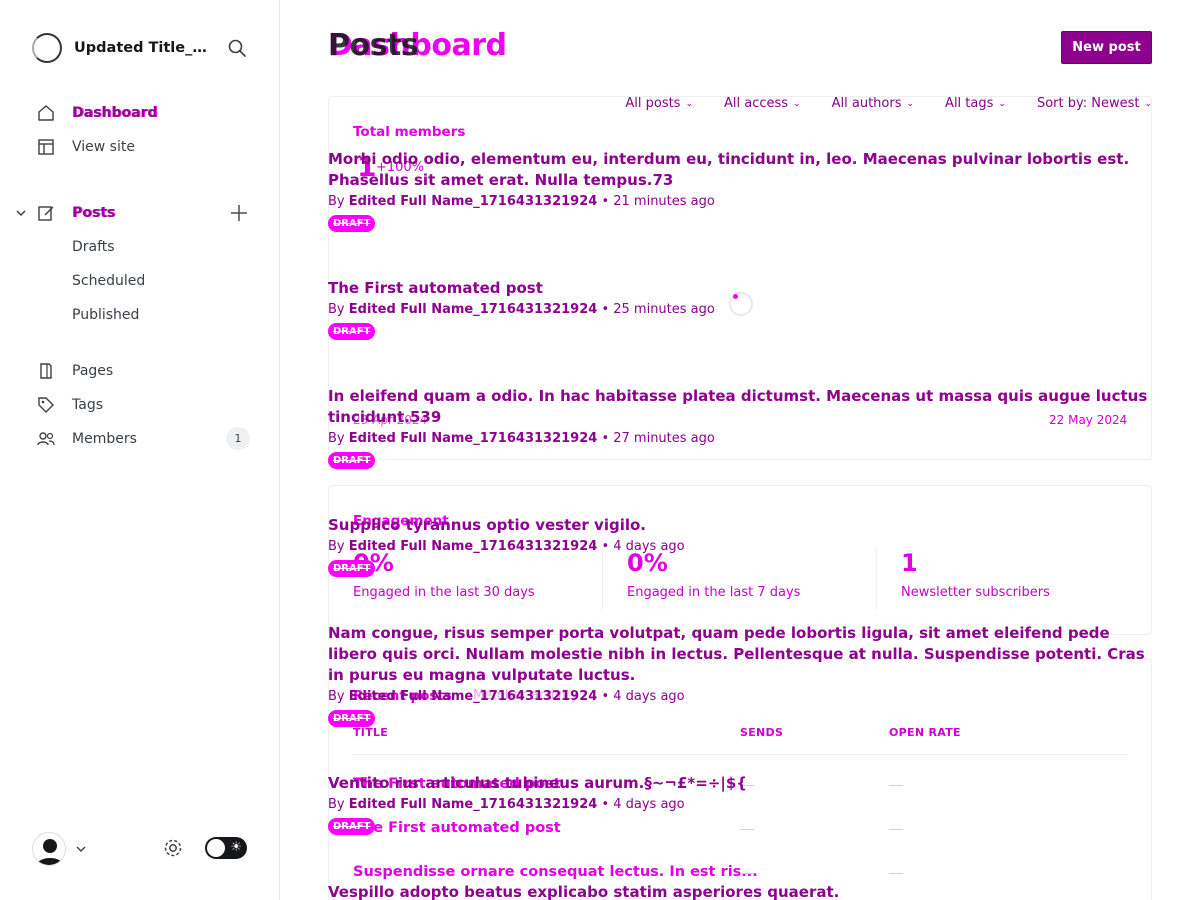 Image resolution: width=1200 pixels, height=900 pixels. I want to click on new-post-button: New post, so click(1106, 47).